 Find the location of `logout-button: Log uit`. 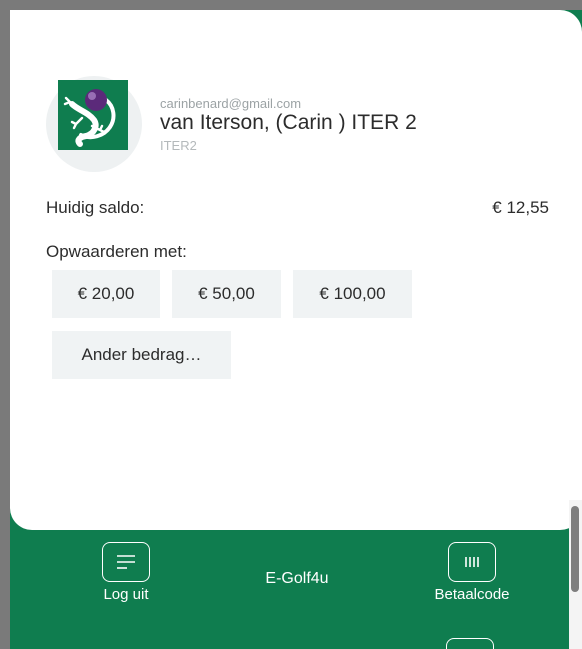

logout-button: Log uit is located at coordinates (126, 572).